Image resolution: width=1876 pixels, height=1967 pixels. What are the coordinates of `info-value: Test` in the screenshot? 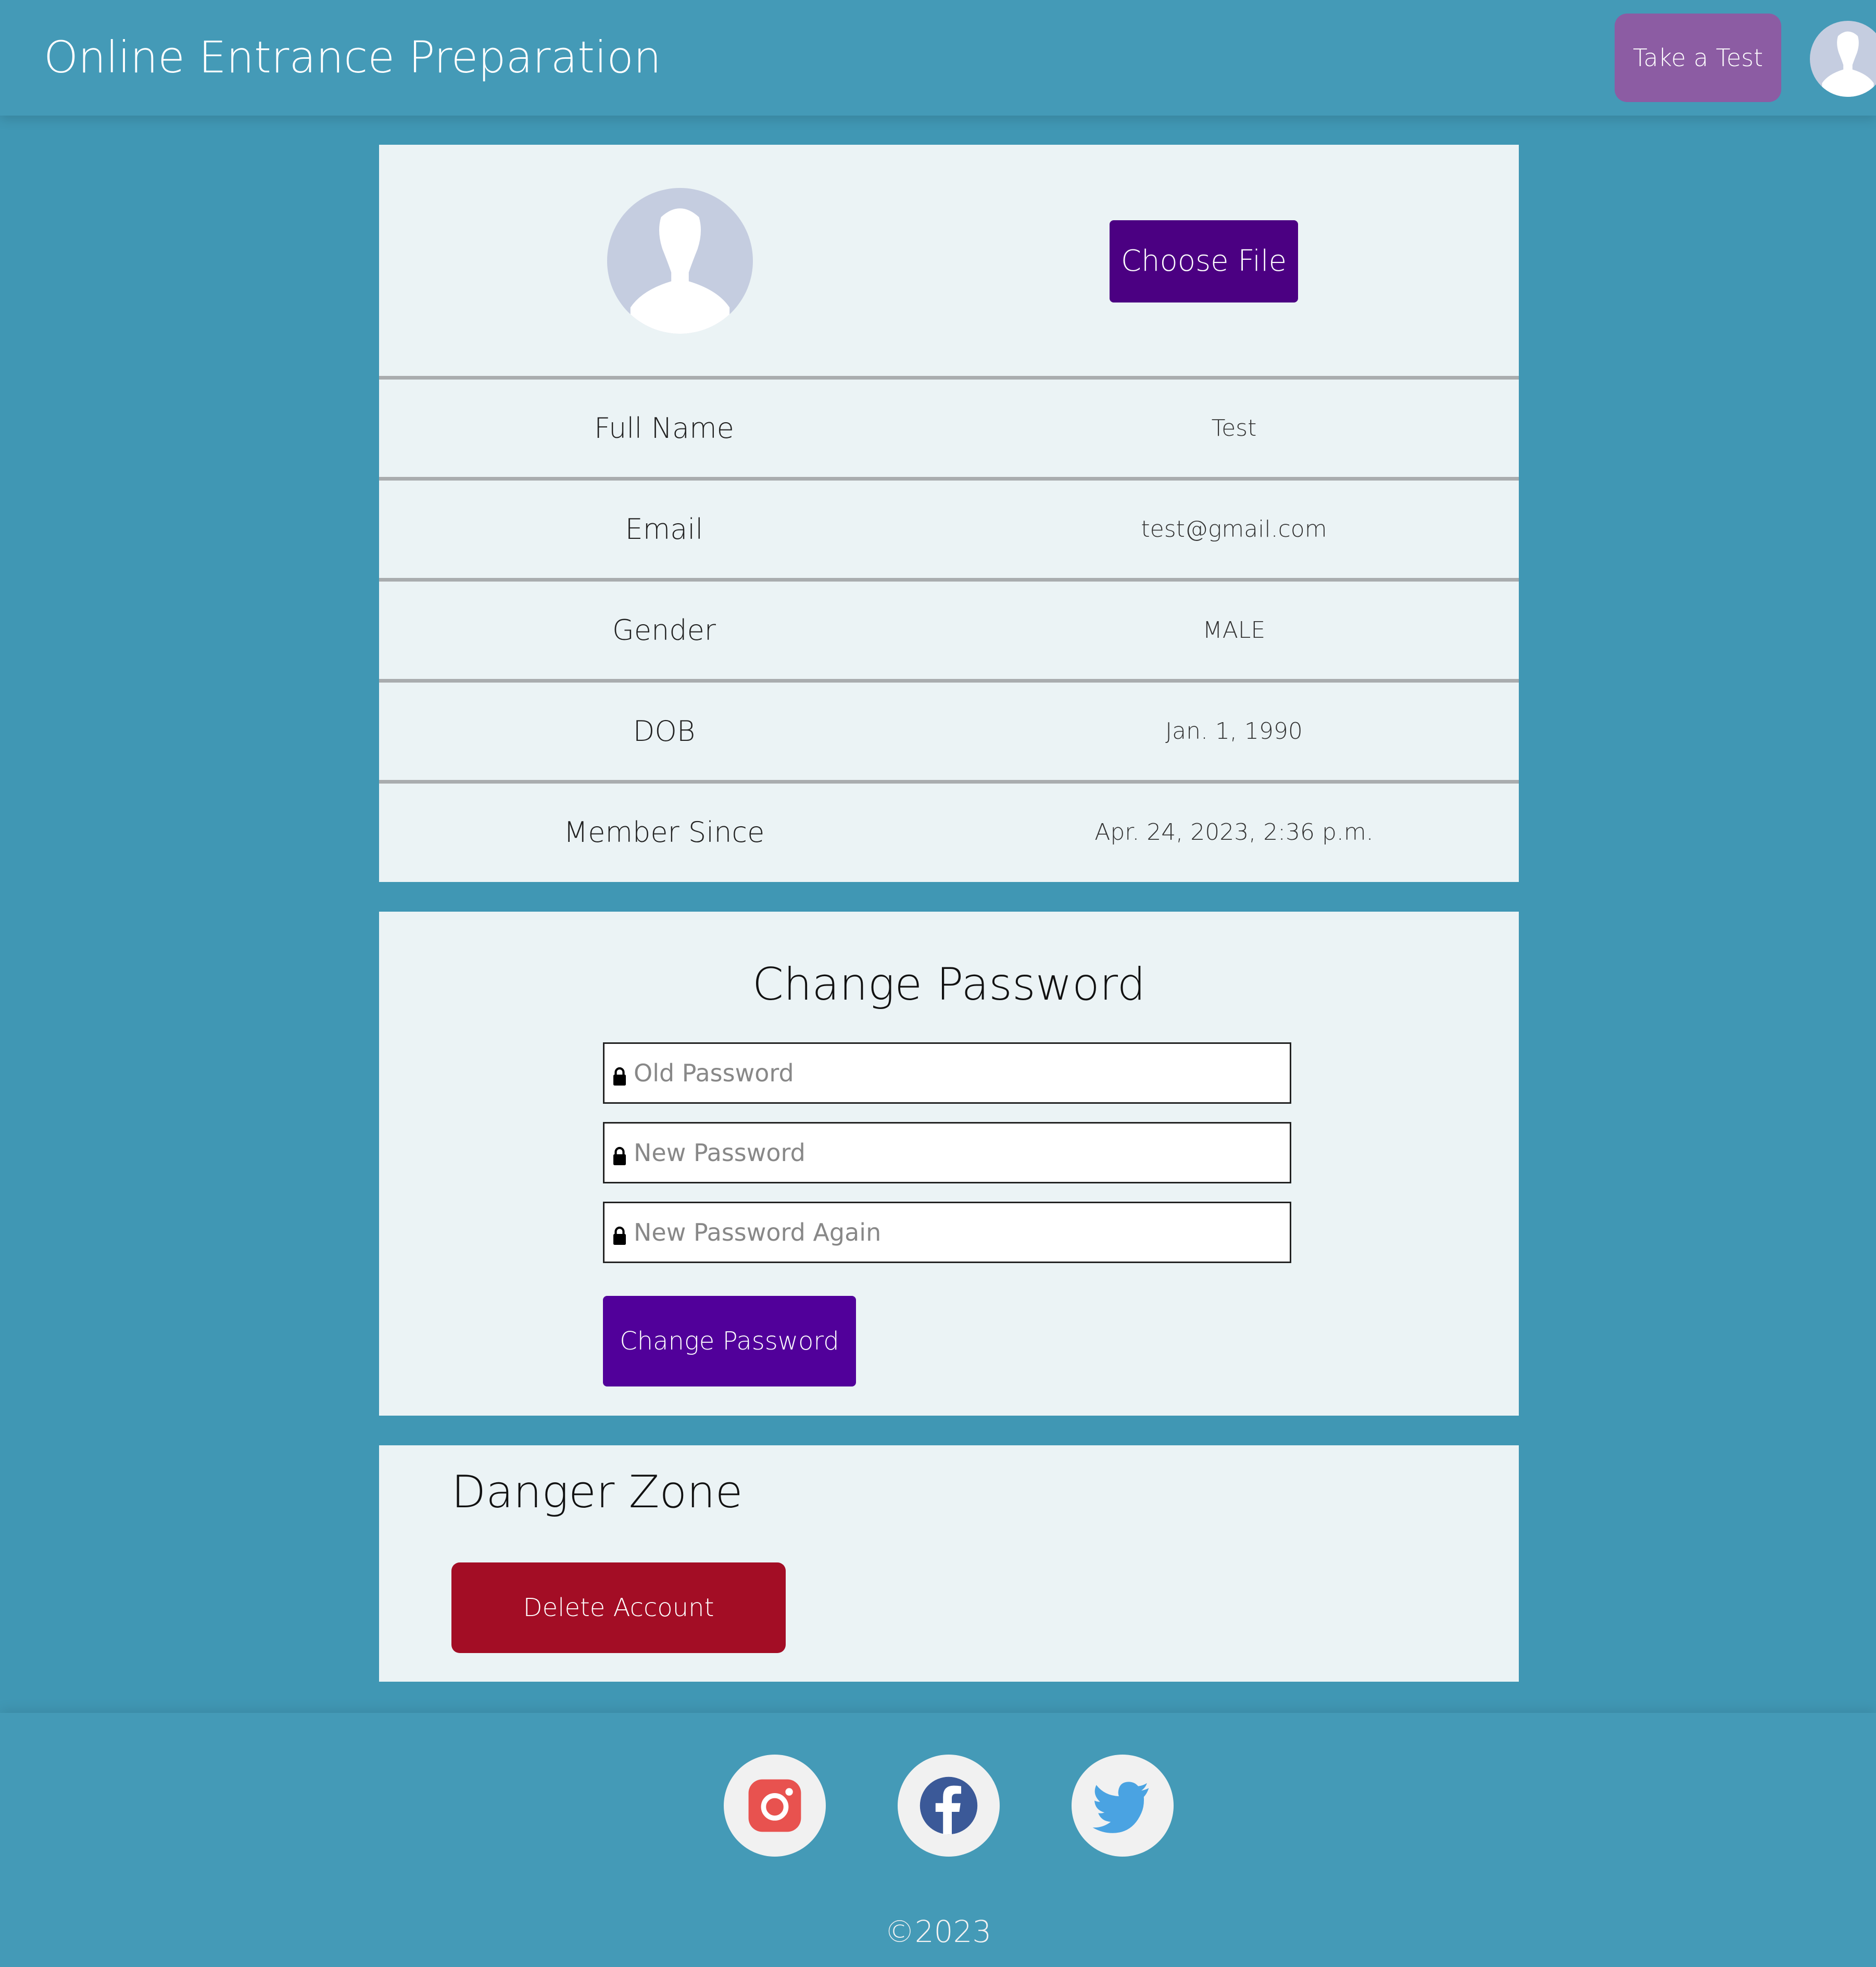 It's located at (1234, 428).